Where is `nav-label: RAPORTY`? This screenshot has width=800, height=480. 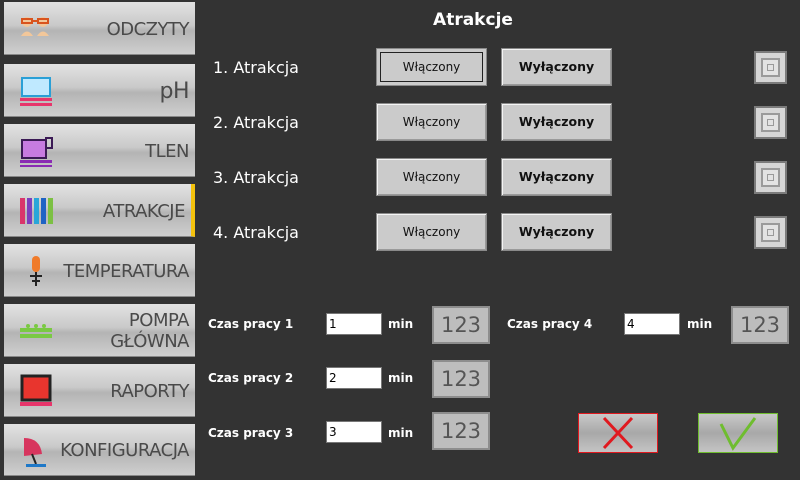 nav-label: RAPORTY is located at coordinates (149, 391).